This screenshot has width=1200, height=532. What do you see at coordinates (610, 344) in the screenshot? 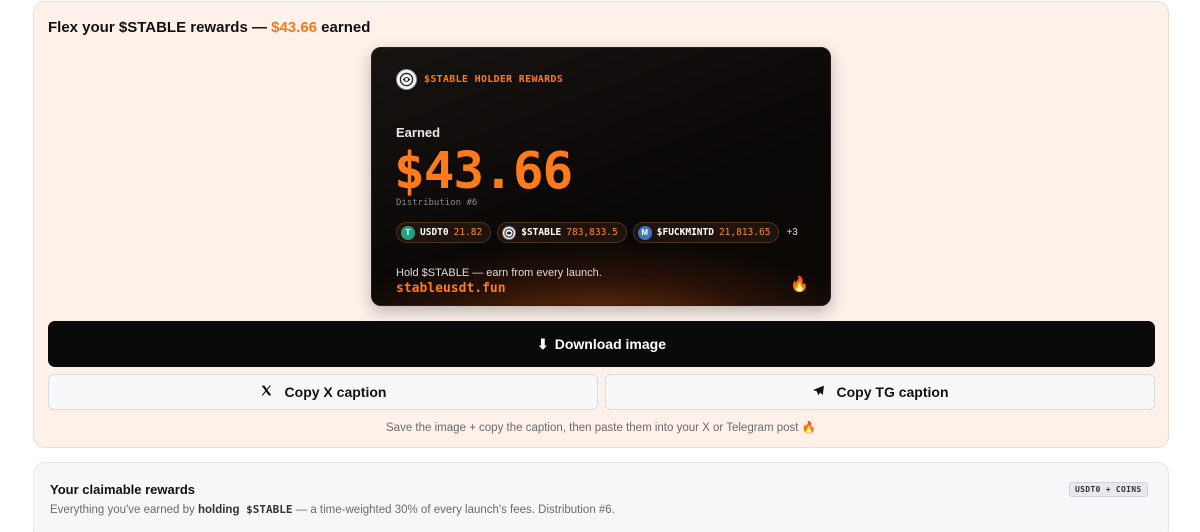
I see `download-label: Download image` at bounding box center [610, 344].